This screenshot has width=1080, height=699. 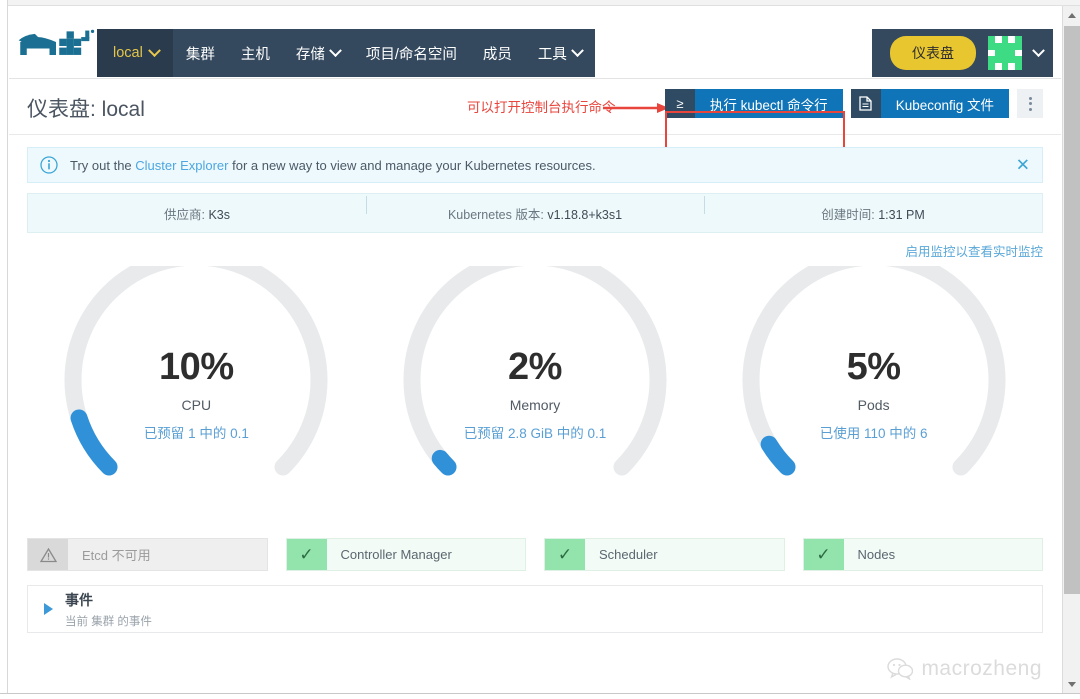 I want to click on title-action-buttons: ≥ 执行 kubectl 命令行 Kubeconfig 文件, so click(x=853, y=103).